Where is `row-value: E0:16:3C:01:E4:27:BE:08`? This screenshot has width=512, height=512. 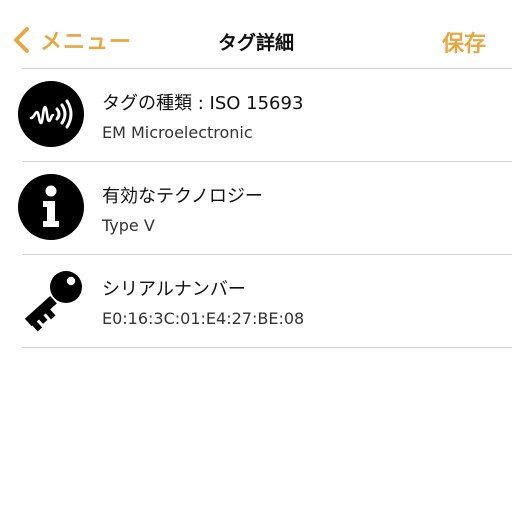 row-value: E0:16:3C:01:E4:27:BE:08 is located at coordinates (203, 318).